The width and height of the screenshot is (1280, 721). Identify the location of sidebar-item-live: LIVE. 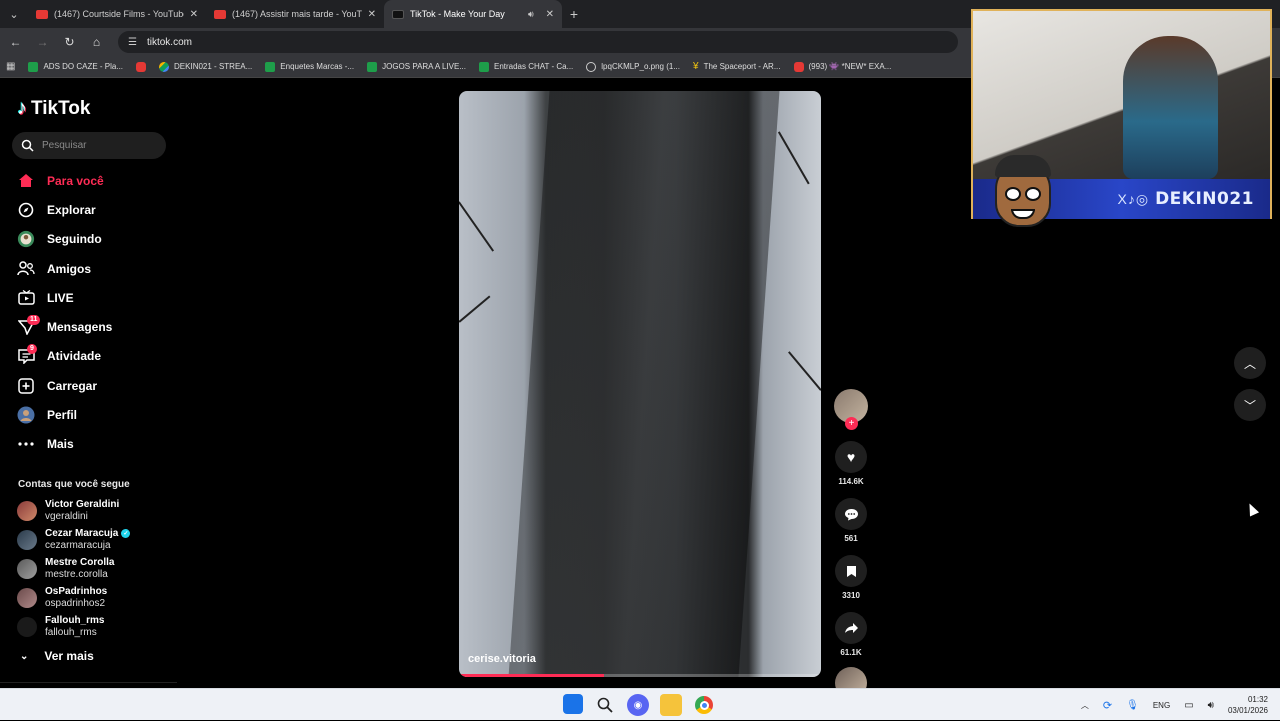
(97, 297).